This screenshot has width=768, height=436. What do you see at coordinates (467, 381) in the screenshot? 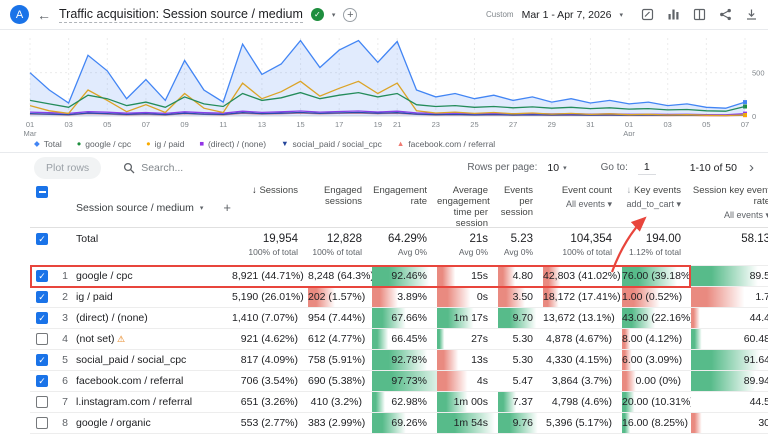
I see `metric-cell: 4s` at bounding box center [467, 381].